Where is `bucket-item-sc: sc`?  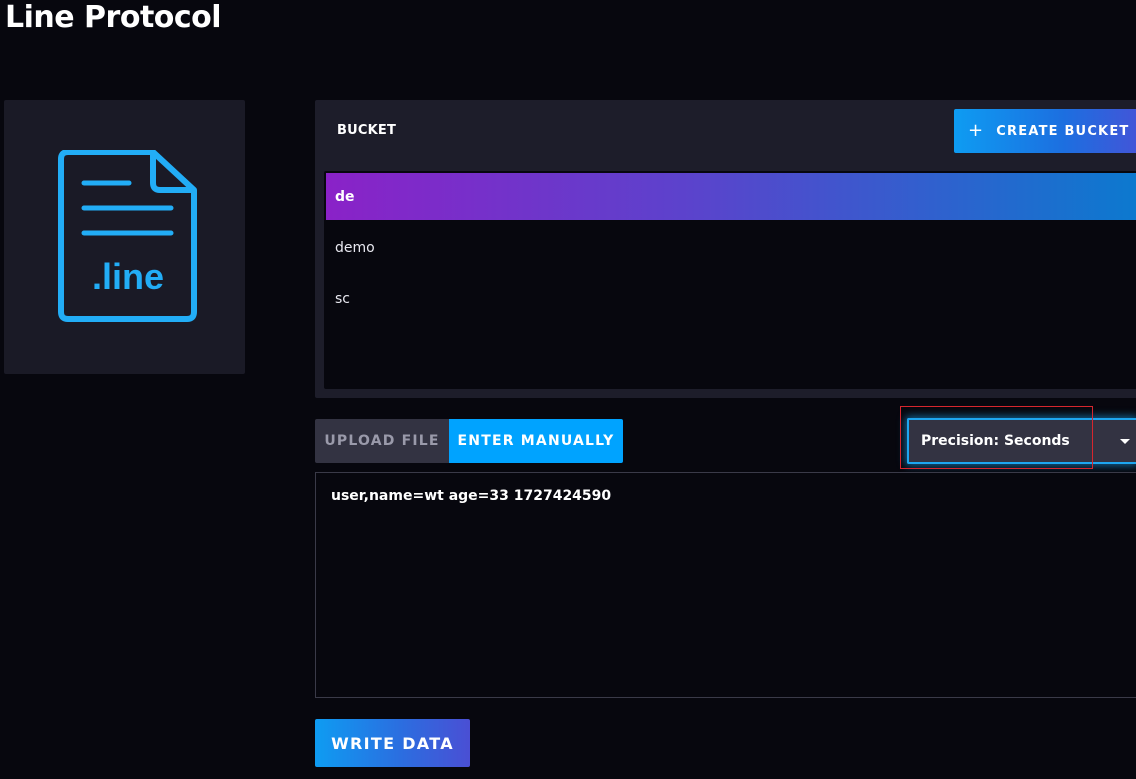
bucket-item-sc: sc is located at coordinates (731, 298).